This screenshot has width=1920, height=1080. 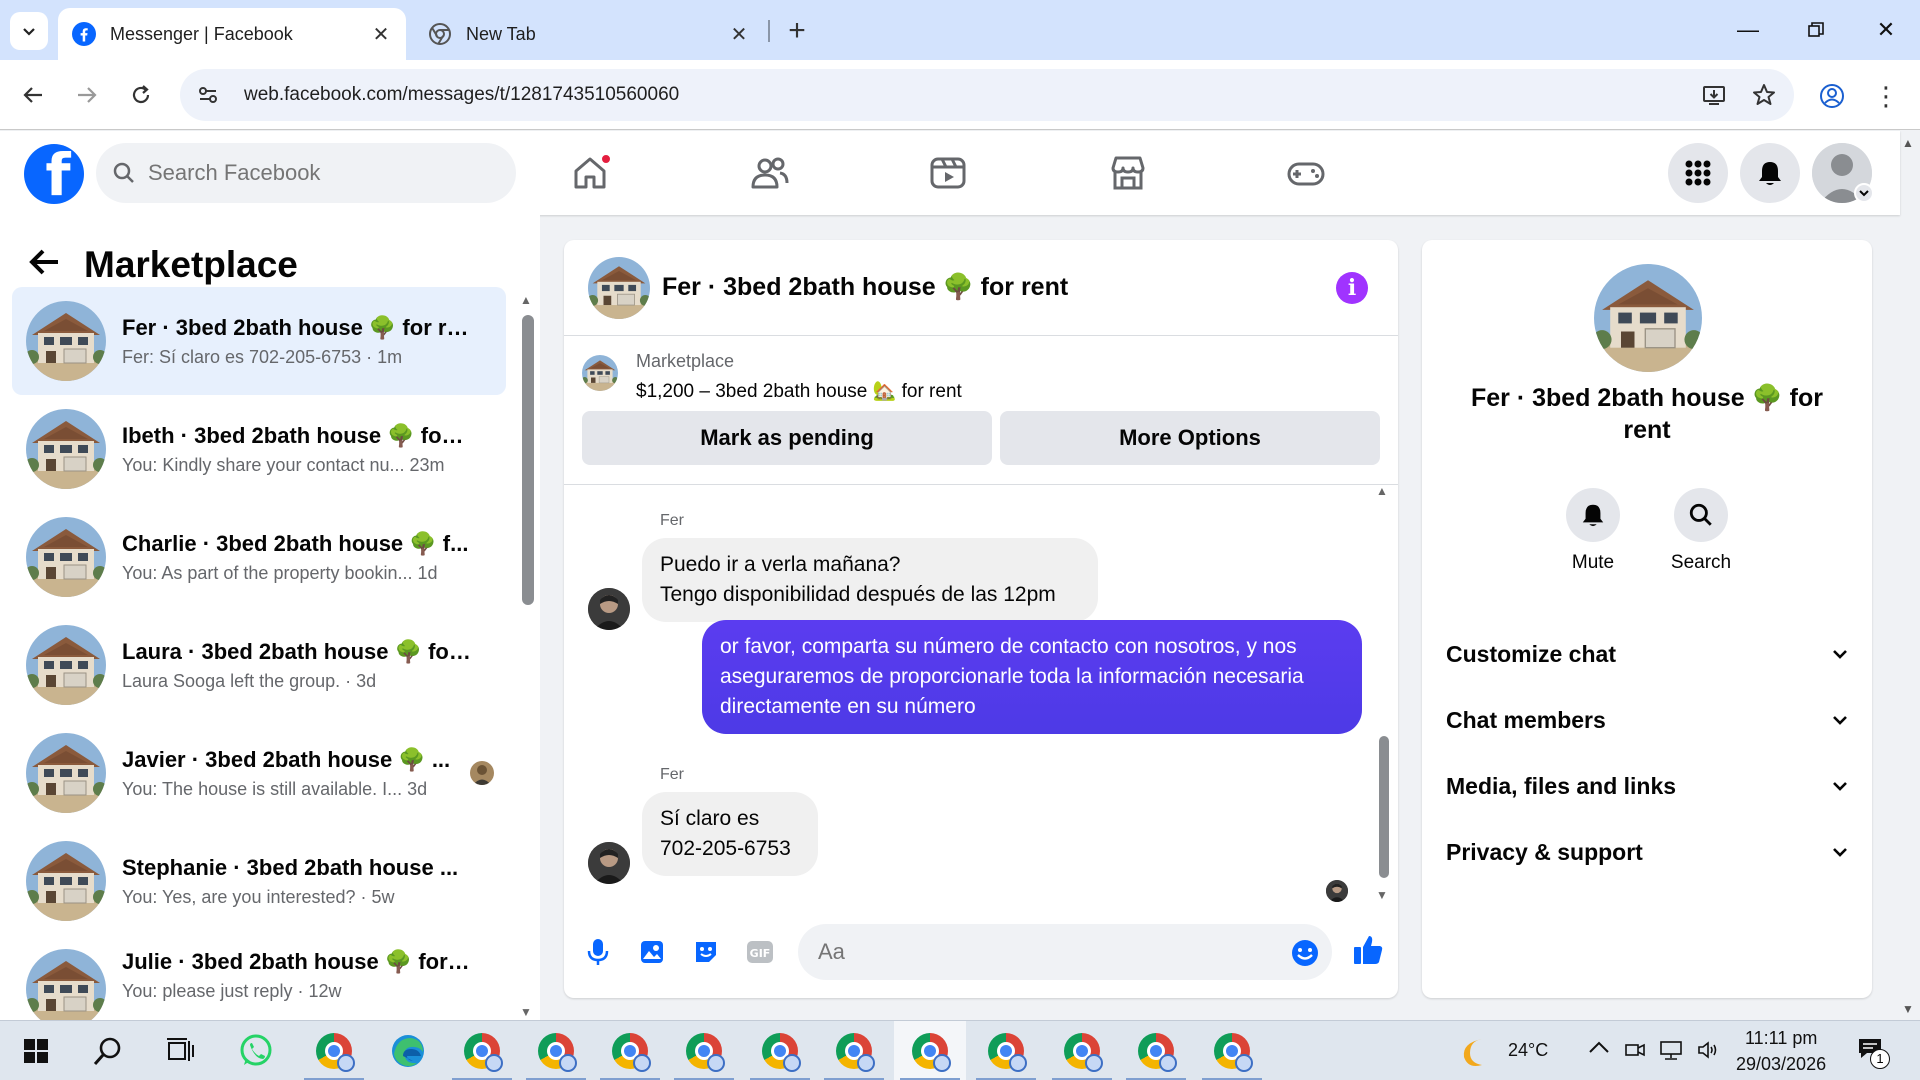 What do you see at coordinates (1816, 30) in the screenshot?
I see `restore-button` at bounding box center [1816, 30].